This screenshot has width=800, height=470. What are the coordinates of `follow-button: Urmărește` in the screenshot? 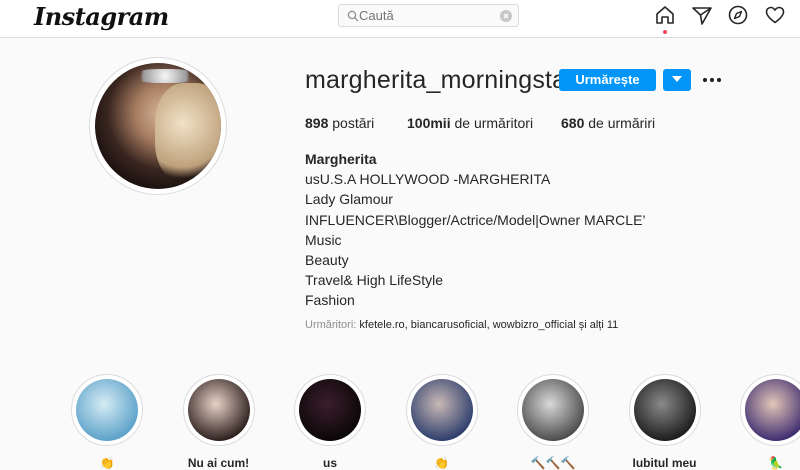 It's located at (607, 80).